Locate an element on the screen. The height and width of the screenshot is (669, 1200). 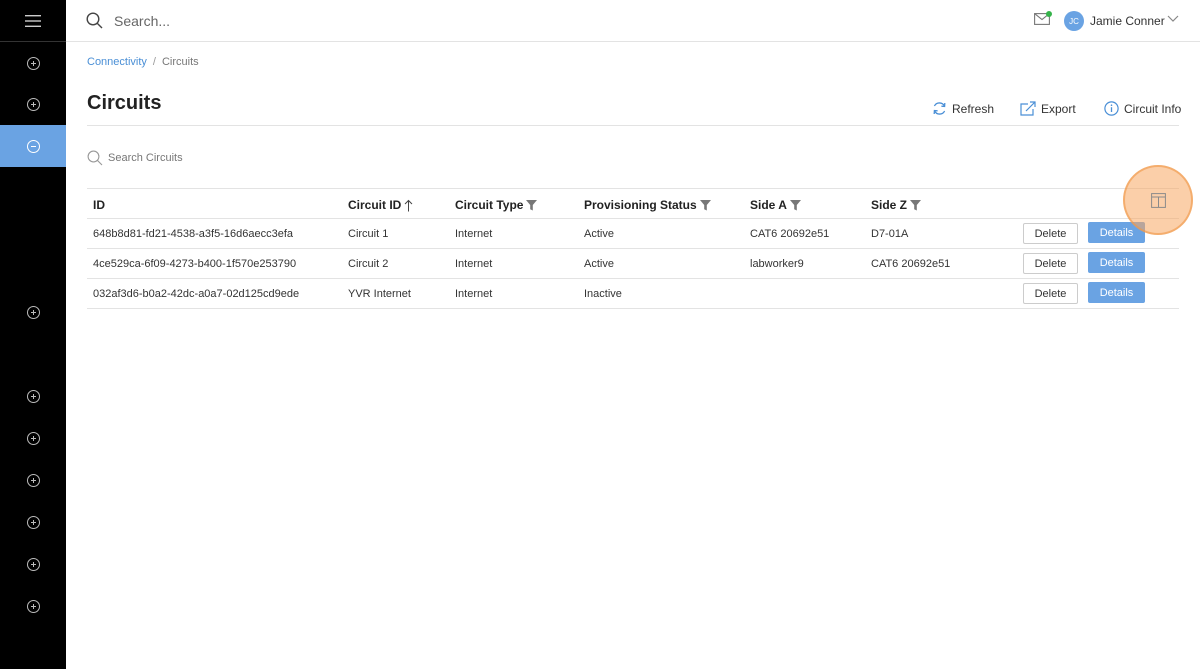
global-search-input is located at coordinates (314, 21).